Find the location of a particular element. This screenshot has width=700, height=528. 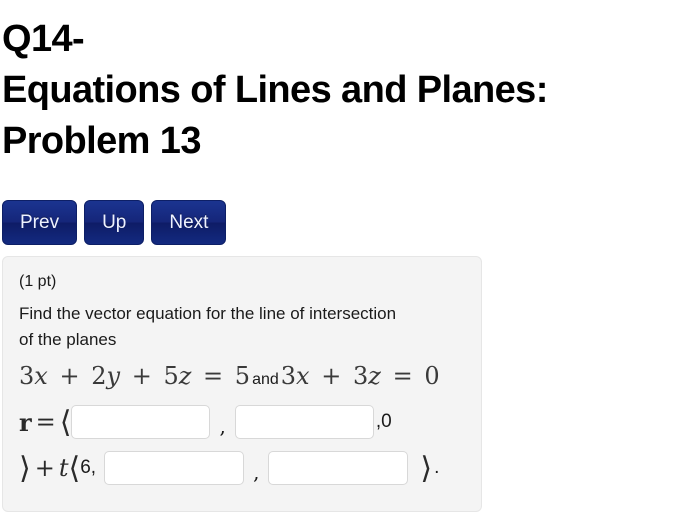

plane1-rhs: 5 is located at coordinates (242, 376).